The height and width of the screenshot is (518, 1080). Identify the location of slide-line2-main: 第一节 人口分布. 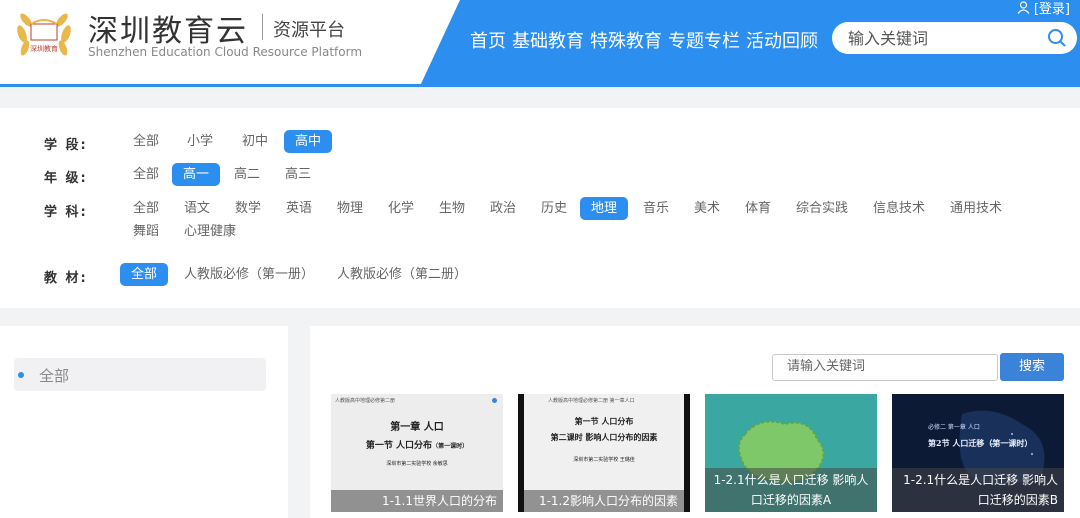
(399, 446).